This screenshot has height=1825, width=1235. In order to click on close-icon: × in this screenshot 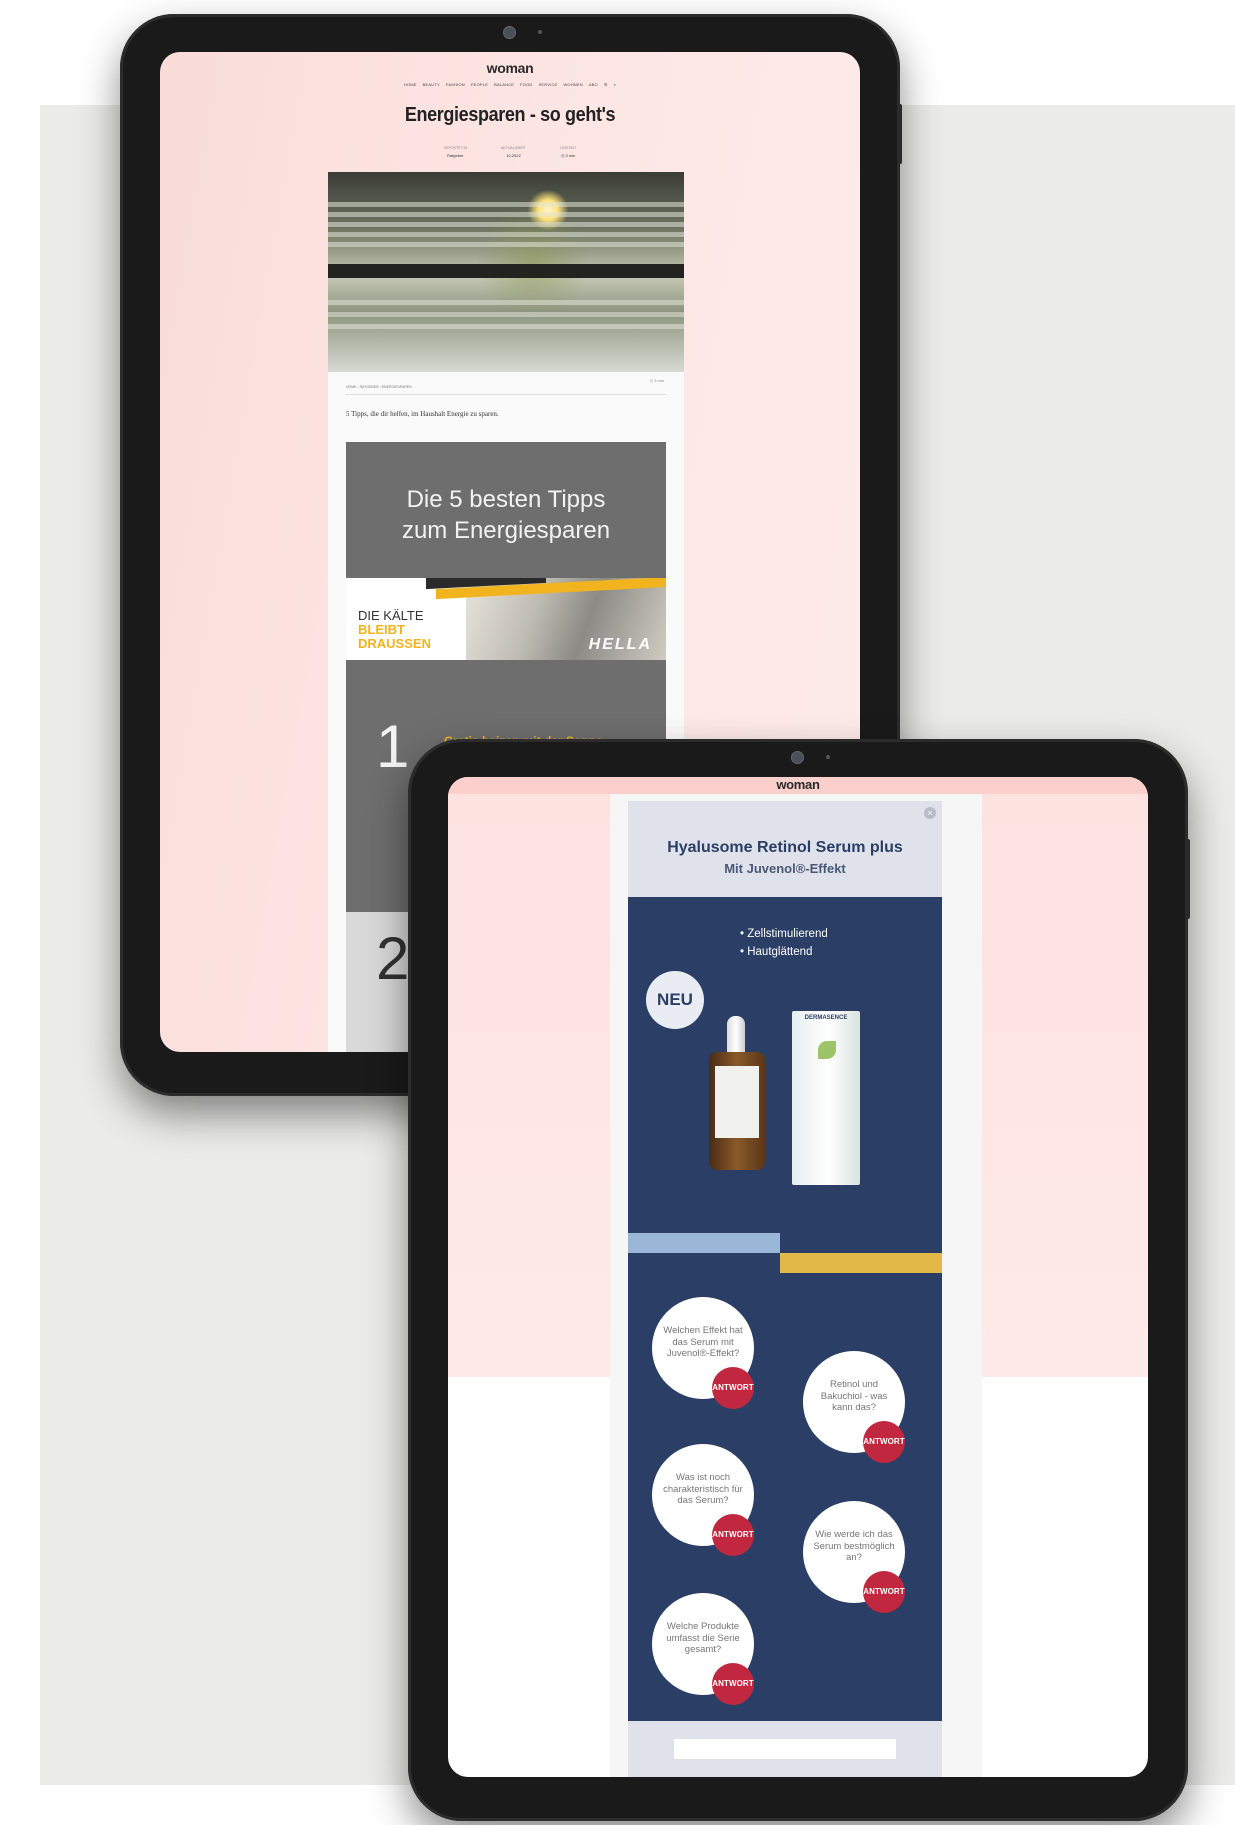, I will do `click(930, 813)`.